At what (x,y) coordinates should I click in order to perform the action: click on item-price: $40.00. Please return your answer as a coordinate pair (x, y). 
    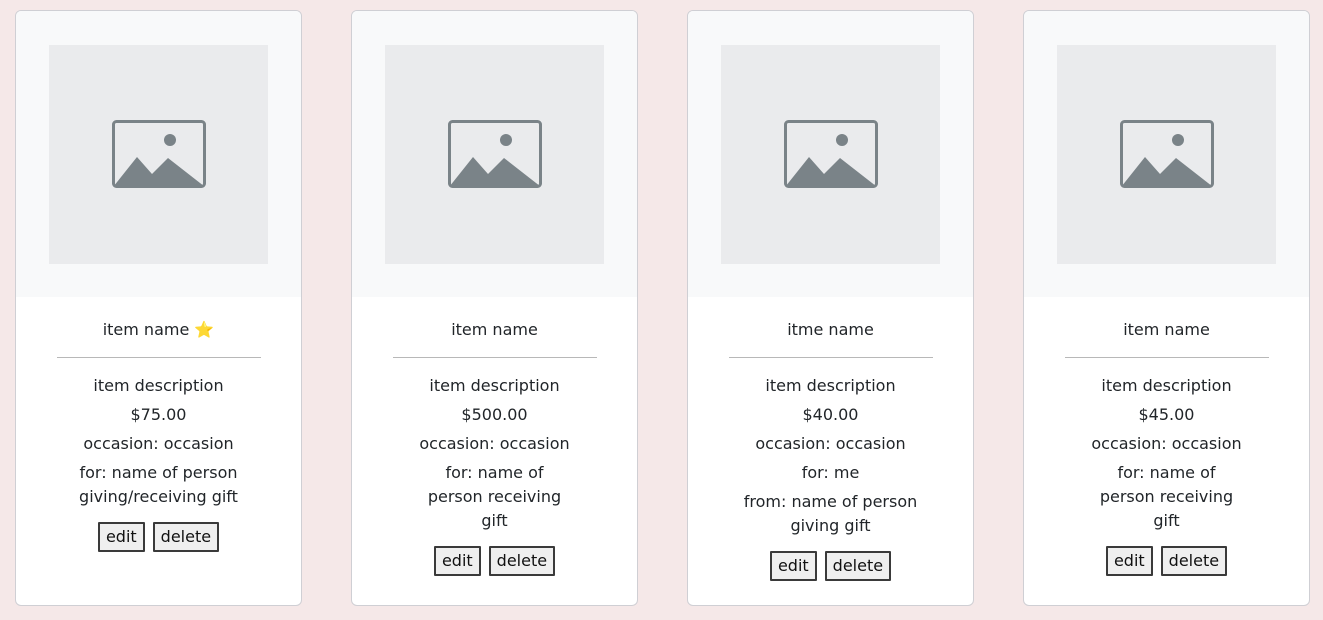
    Looking at the image, I should click on (830, 414).